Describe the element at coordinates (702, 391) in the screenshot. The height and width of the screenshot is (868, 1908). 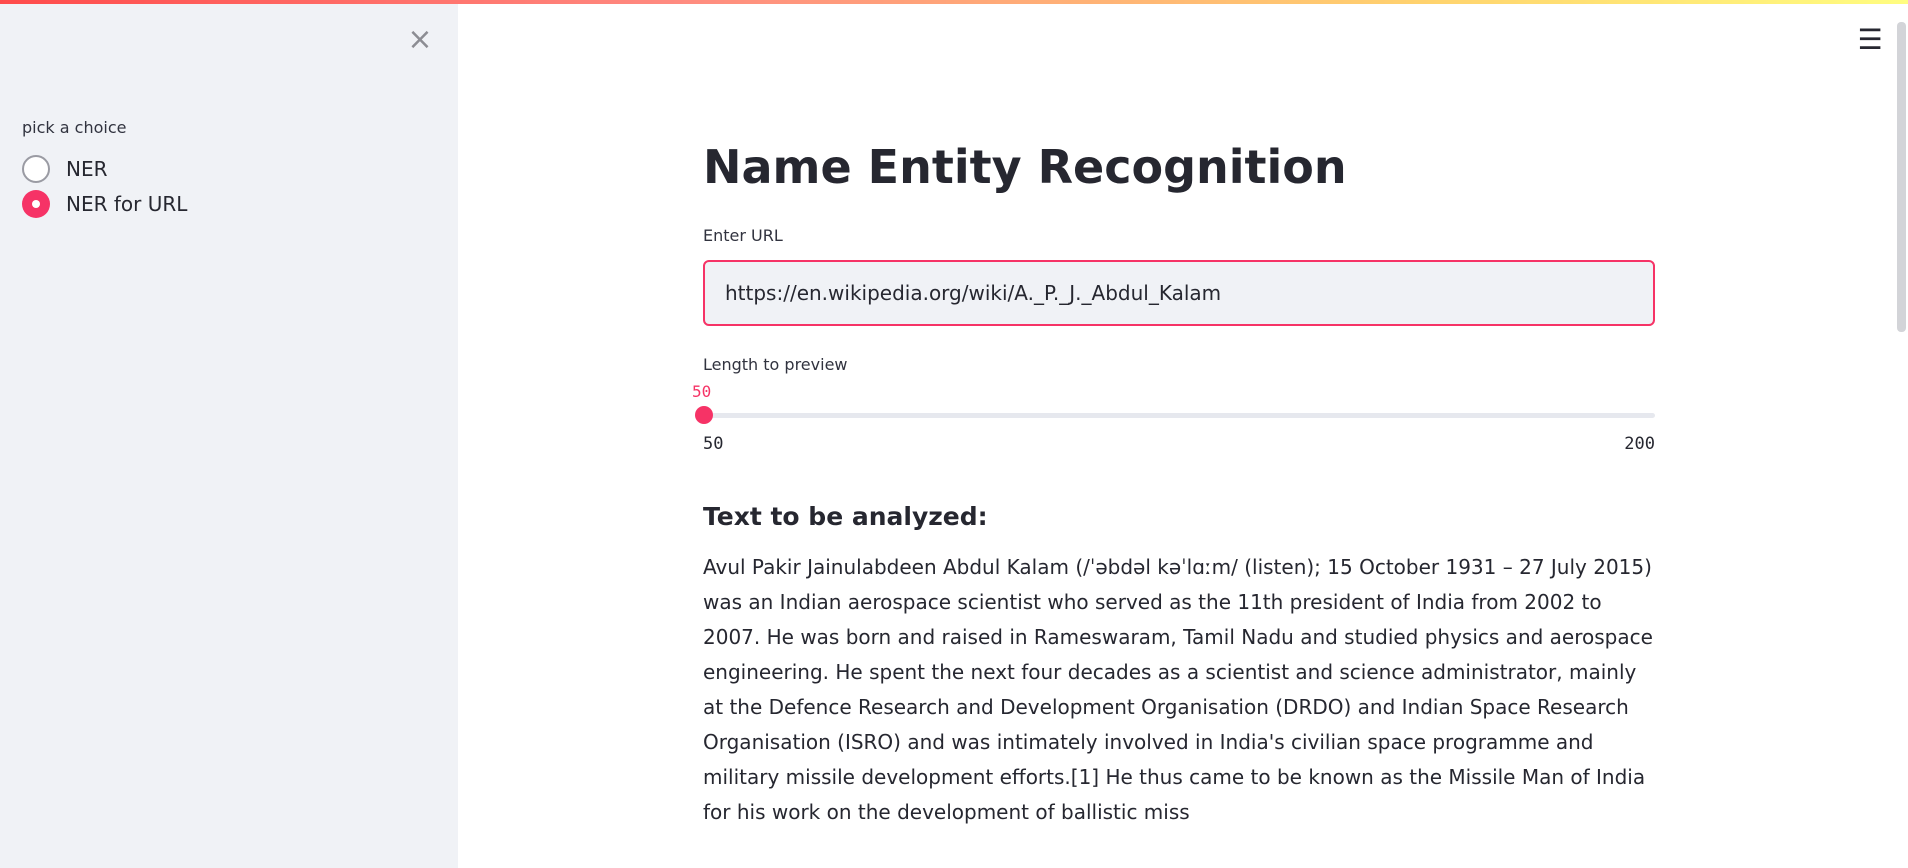
I see `slider-current-value: 50` at that location.